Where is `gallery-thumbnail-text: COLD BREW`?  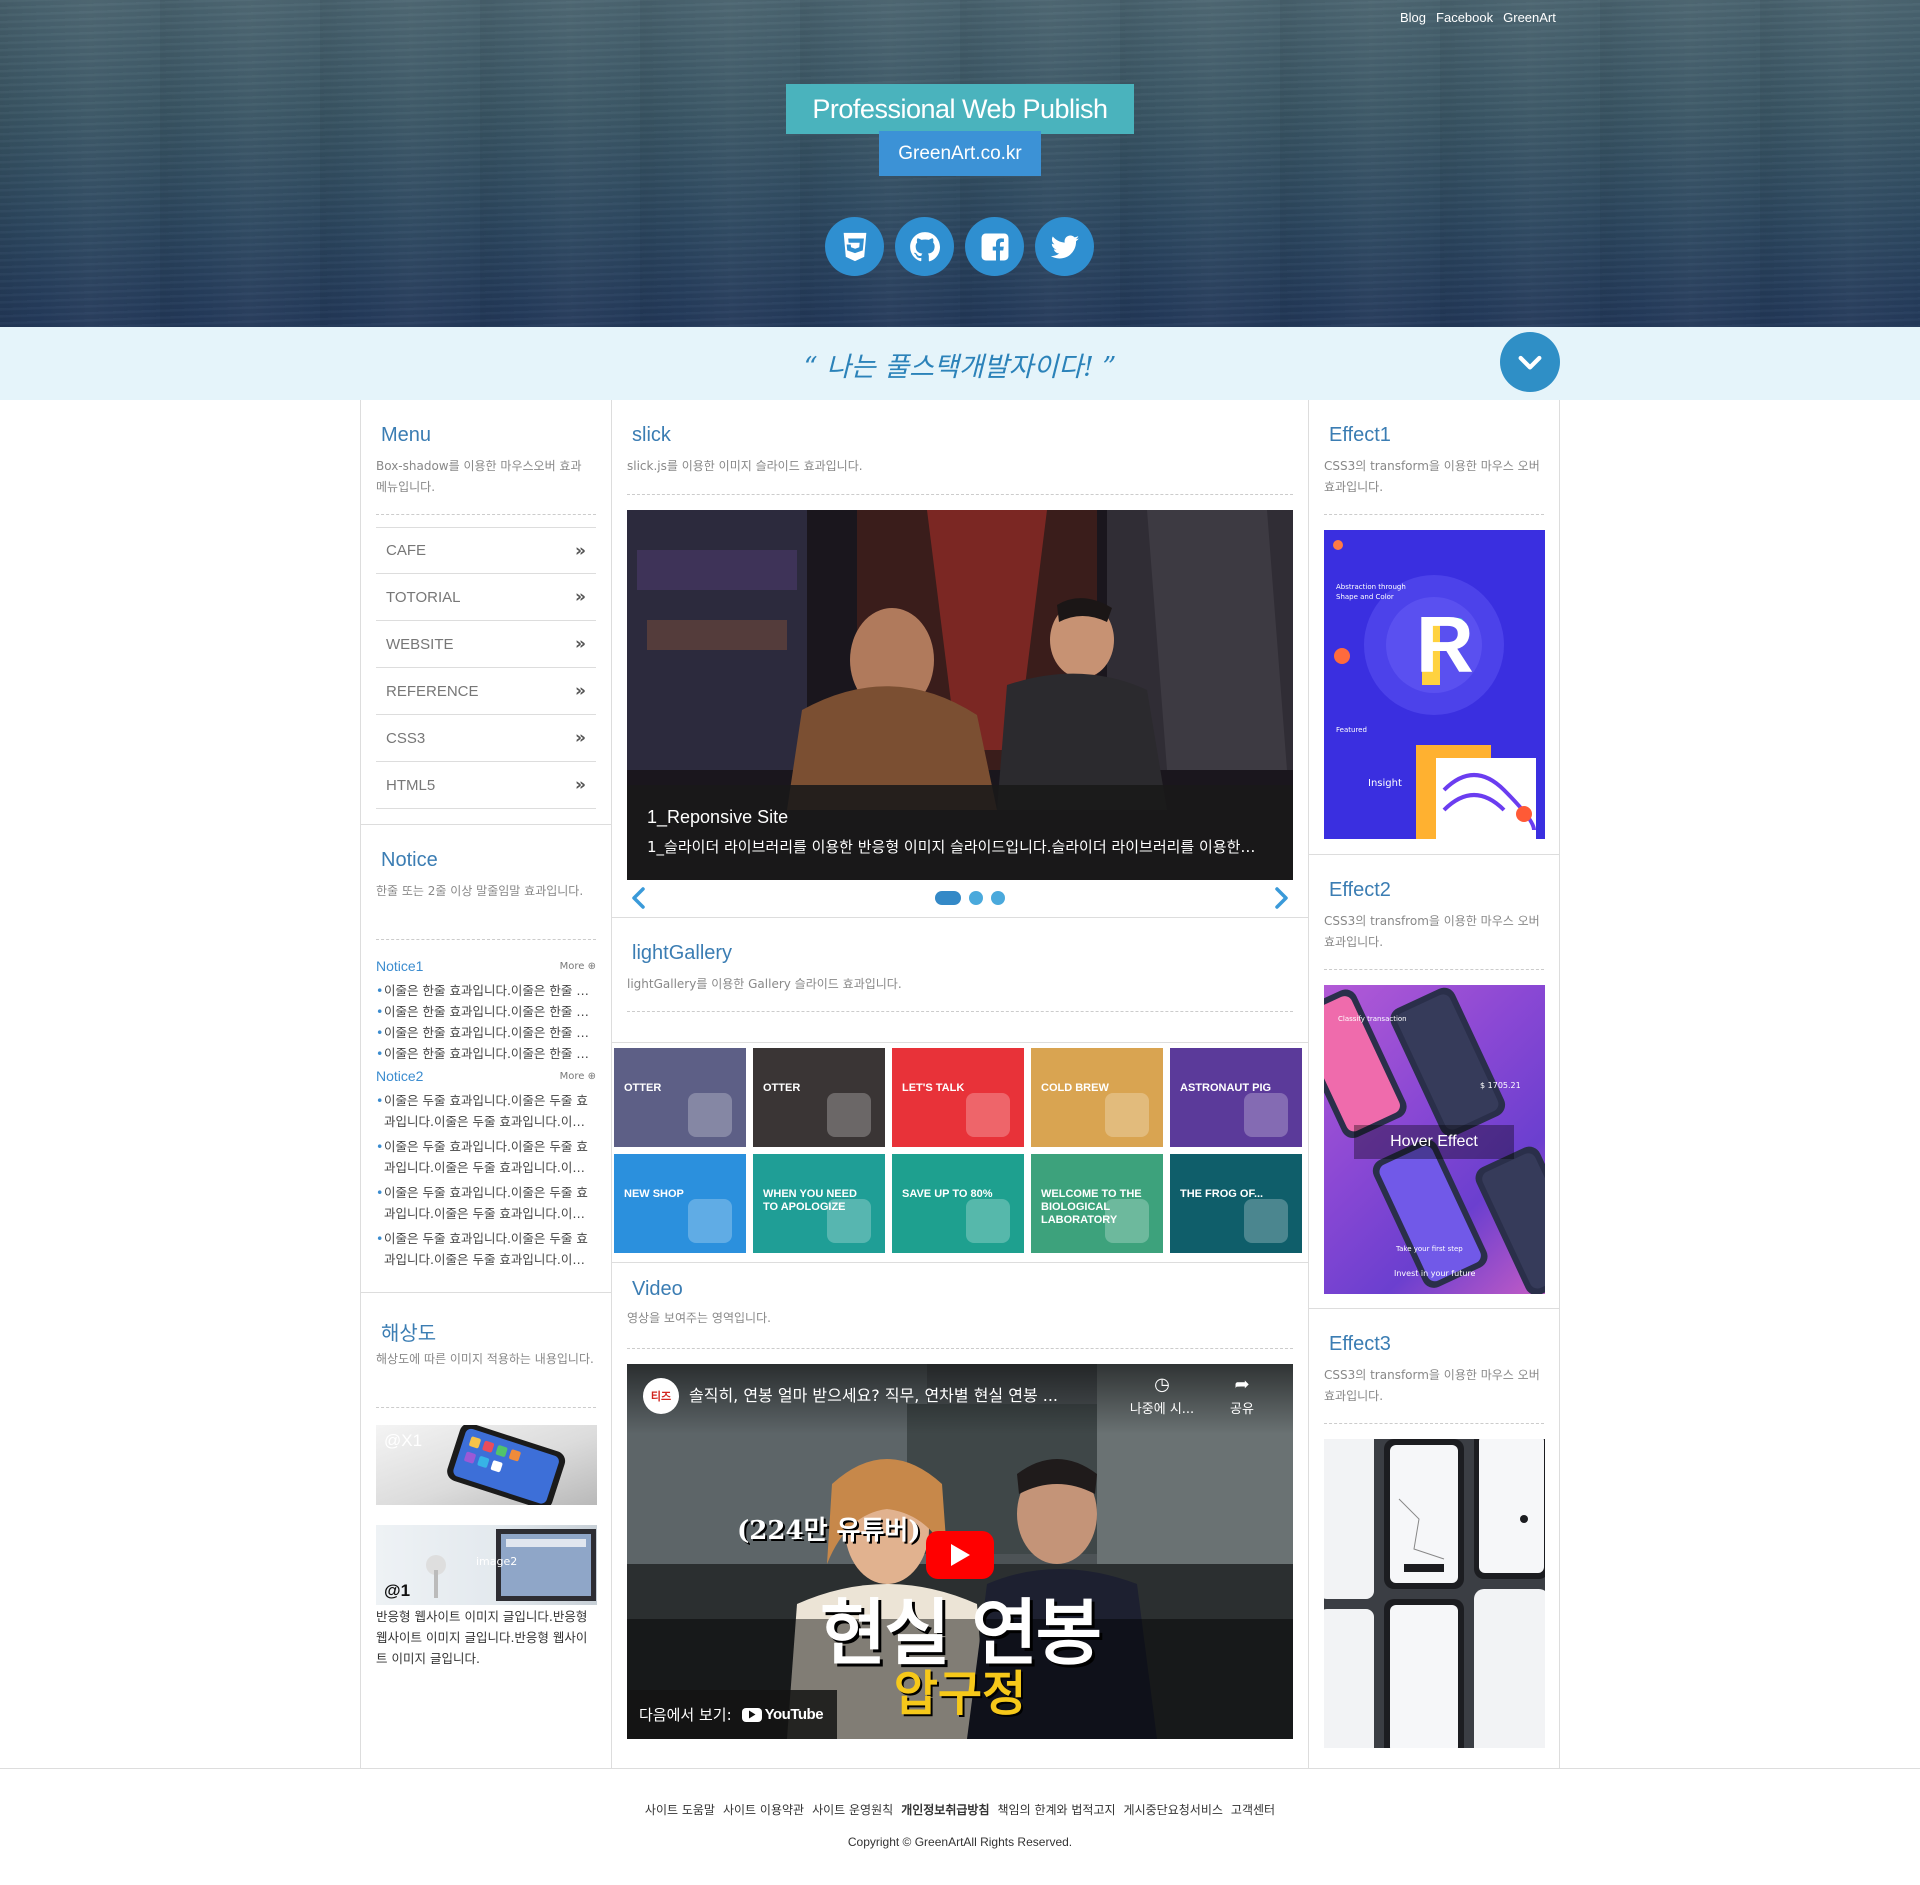
gallery-thumbnail-text: COLD BREW is located at coordinates (1075, 1088).